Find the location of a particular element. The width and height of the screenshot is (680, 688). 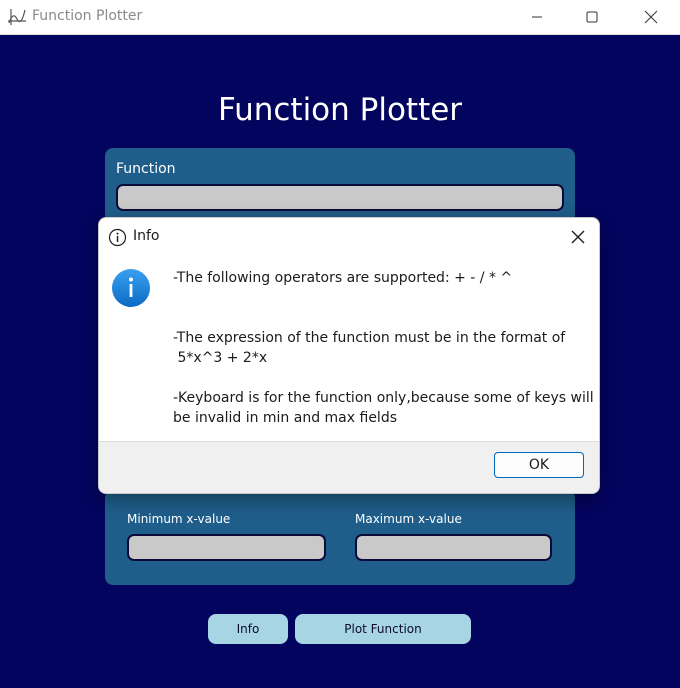

maximize-button is located at coordinates (592, 17).